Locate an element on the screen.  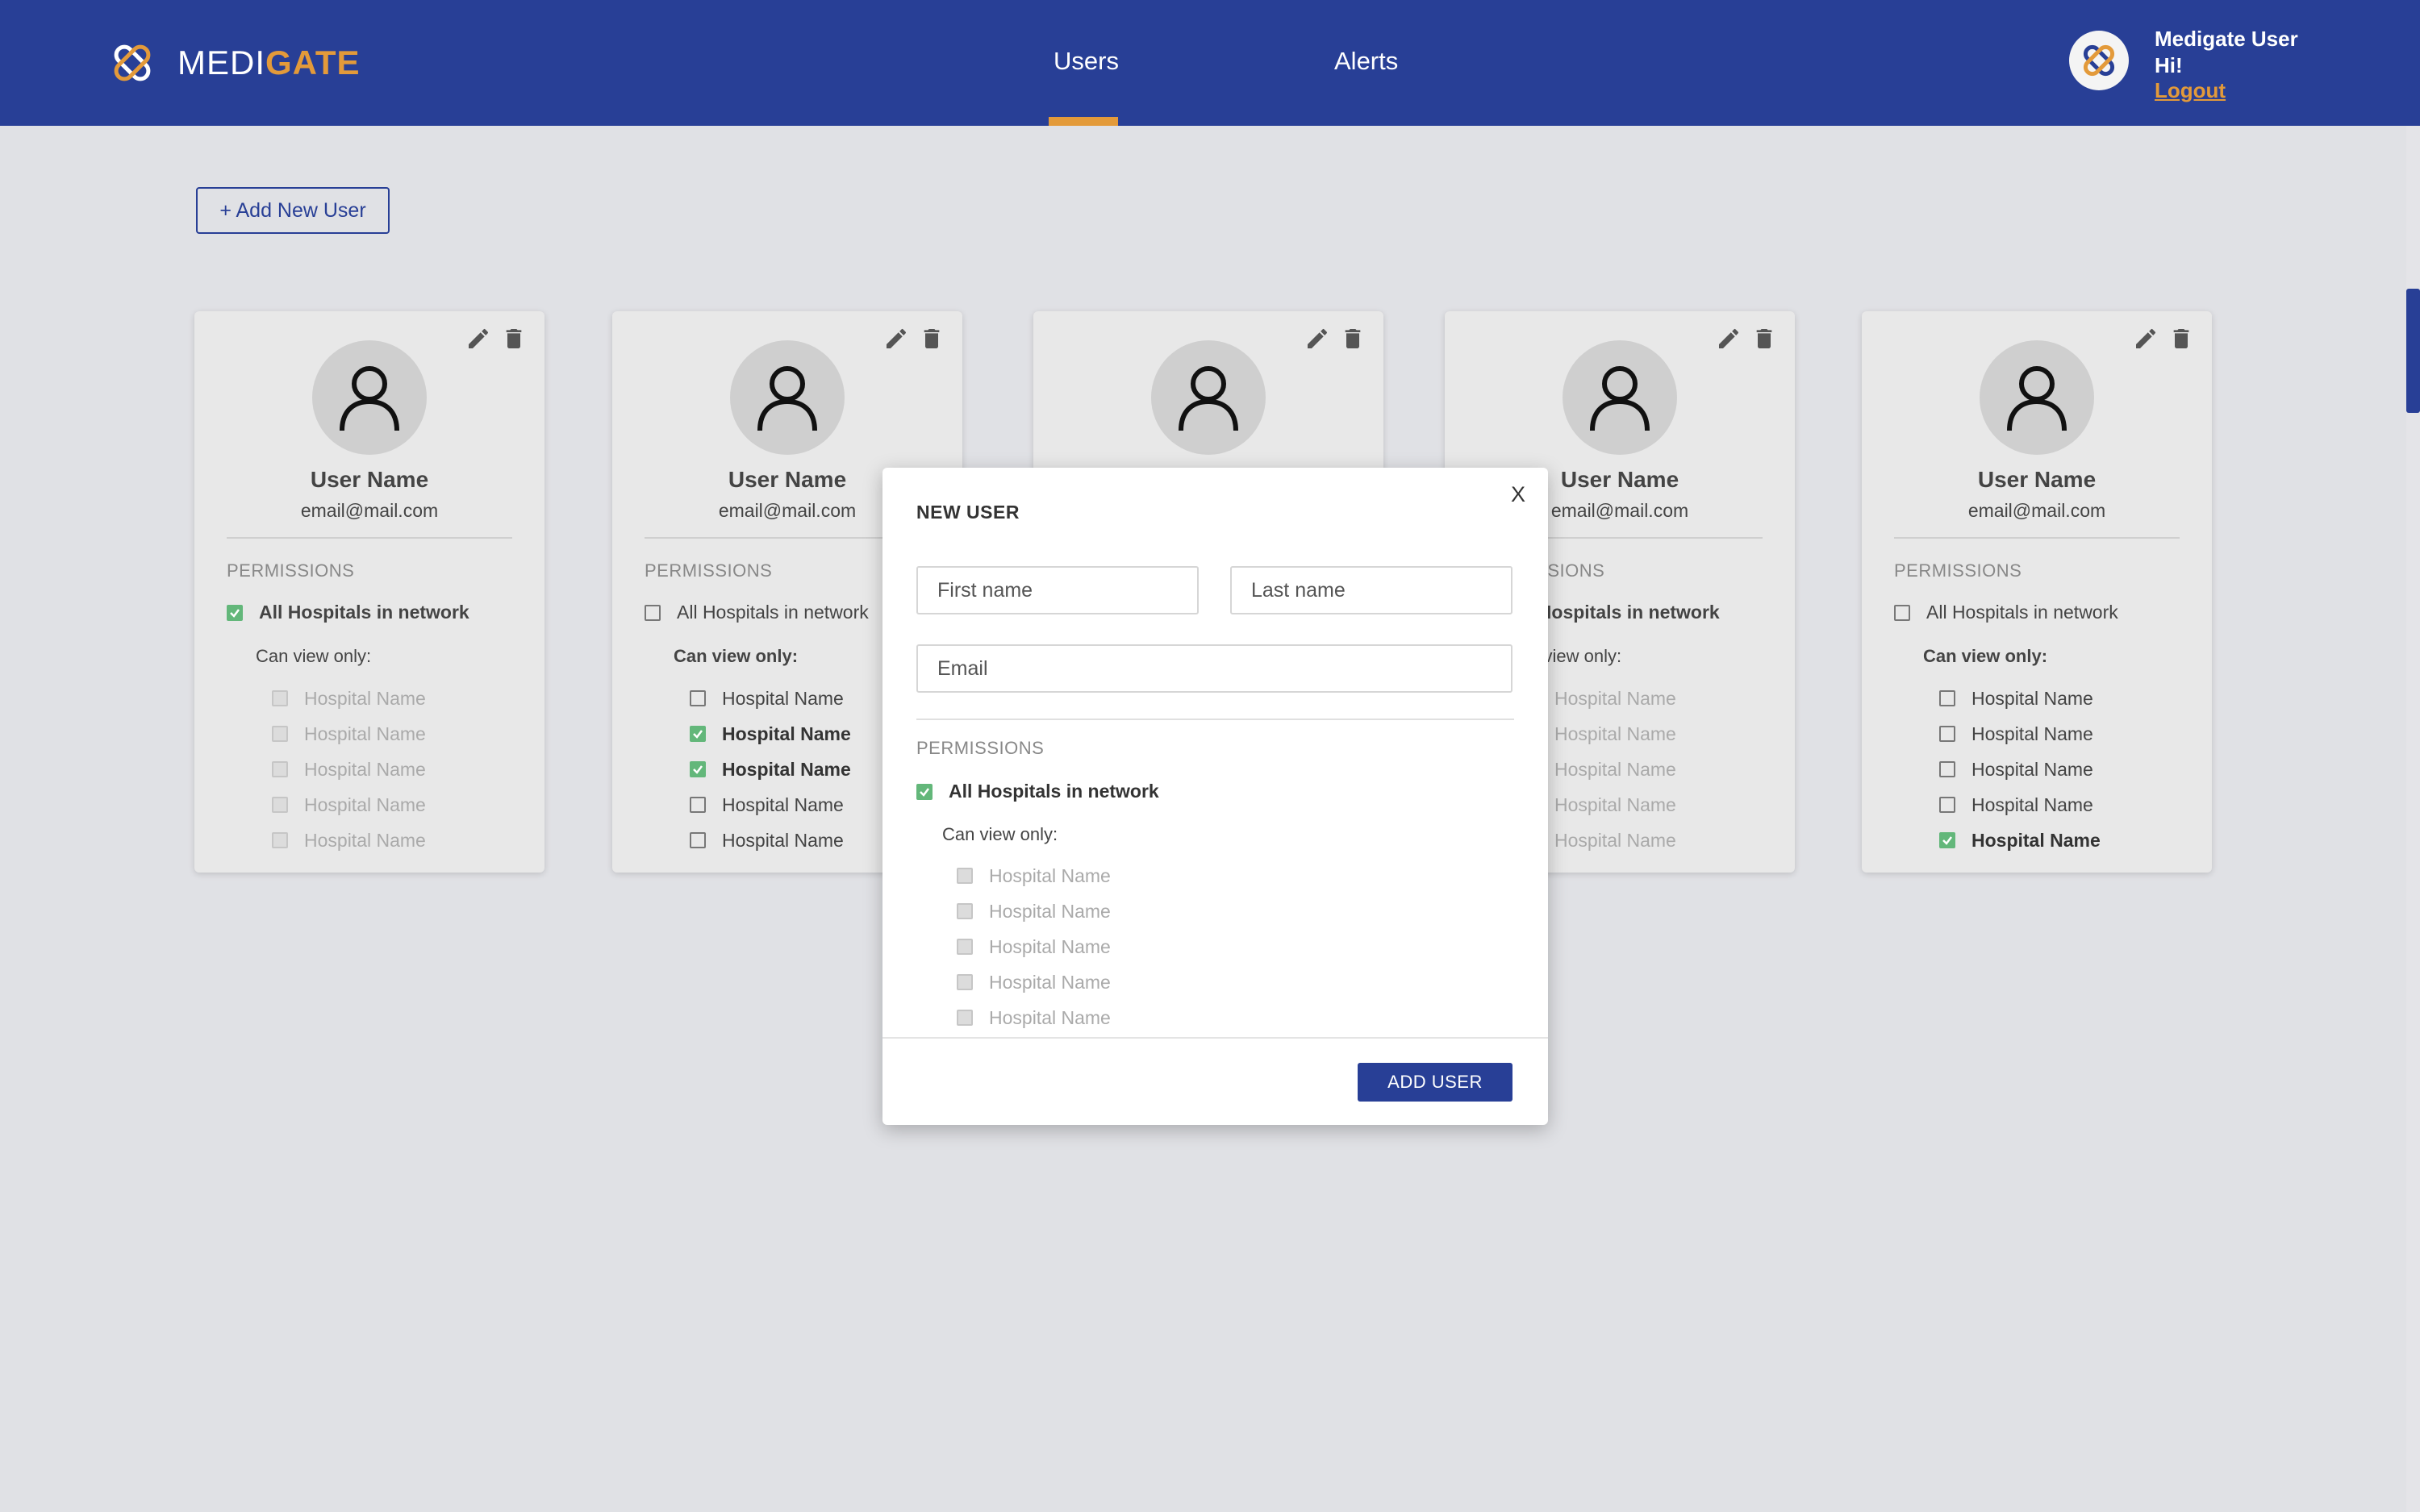
brand-logo: MEDIGATE is located at coordinates (234, 63).